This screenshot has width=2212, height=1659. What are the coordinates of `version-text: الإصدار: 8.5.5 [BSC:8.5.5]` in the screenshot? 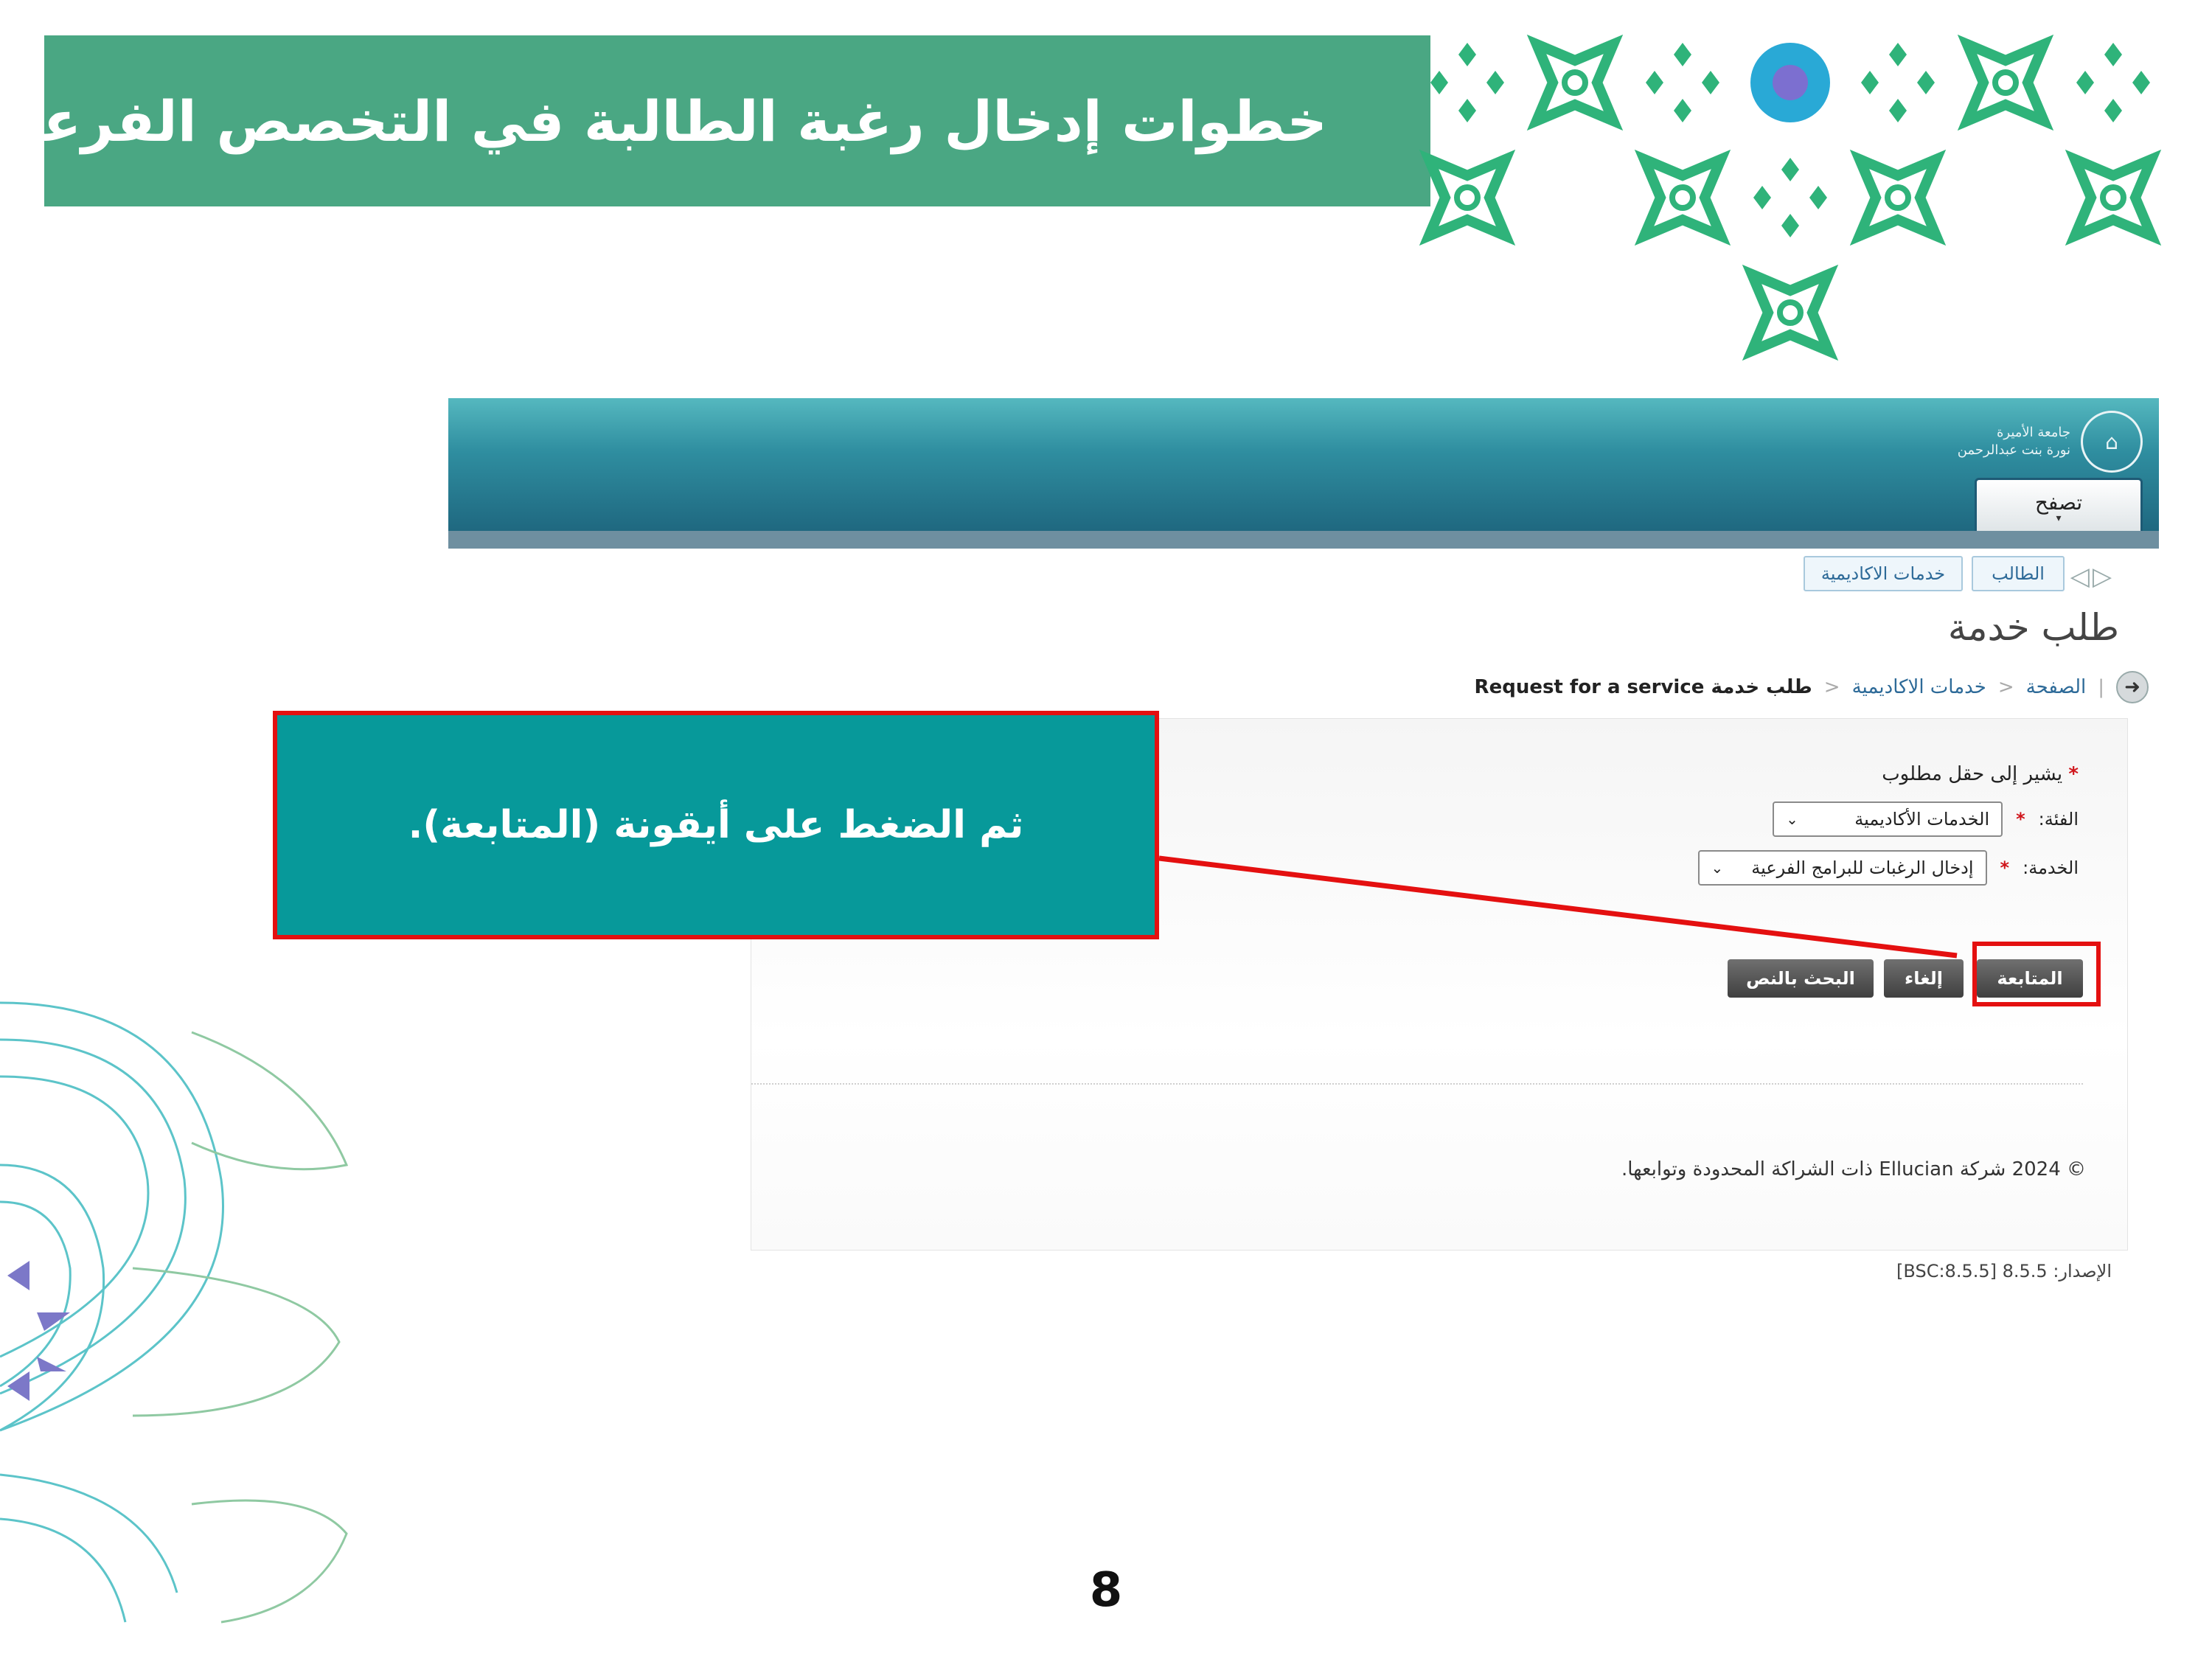 It's located at (2004, 1271).